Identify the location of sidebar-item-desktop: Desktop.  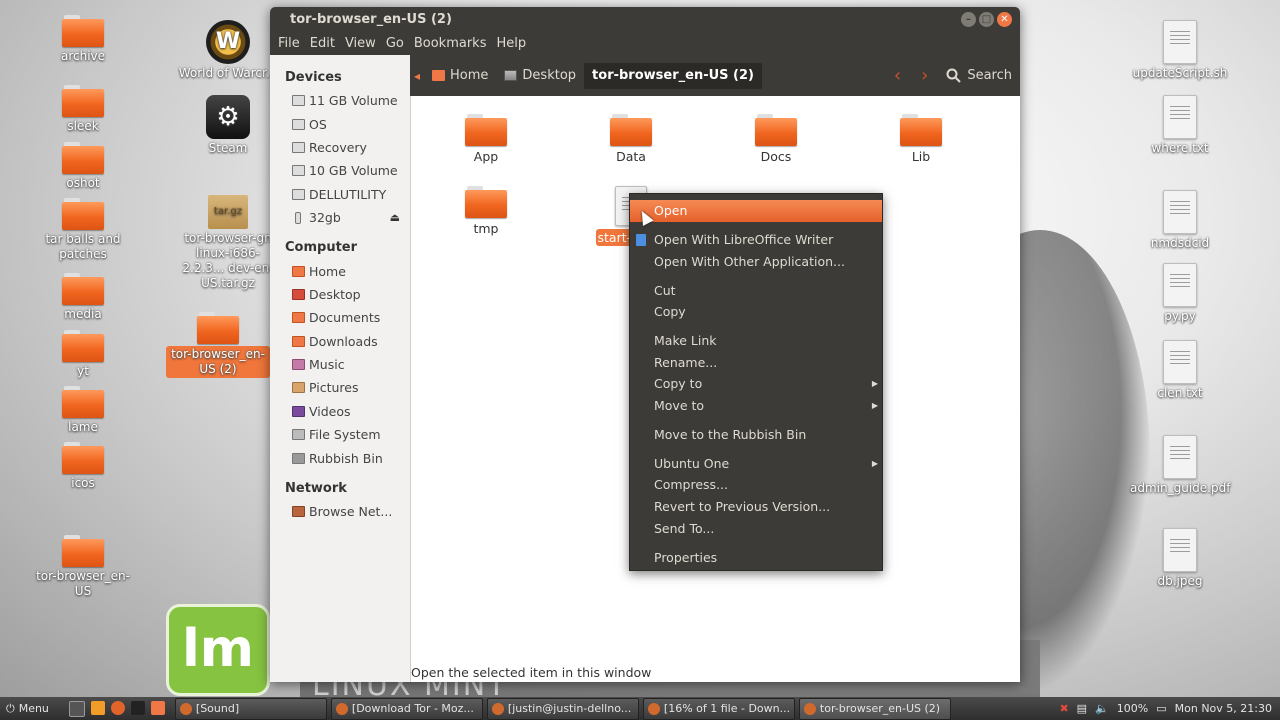
(340, 294).